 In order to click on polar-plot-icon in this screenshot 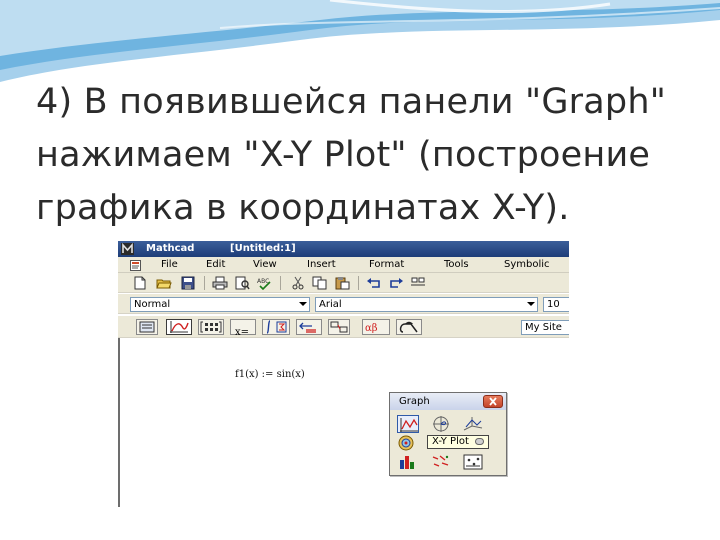, I will do `click(441, 424)`.